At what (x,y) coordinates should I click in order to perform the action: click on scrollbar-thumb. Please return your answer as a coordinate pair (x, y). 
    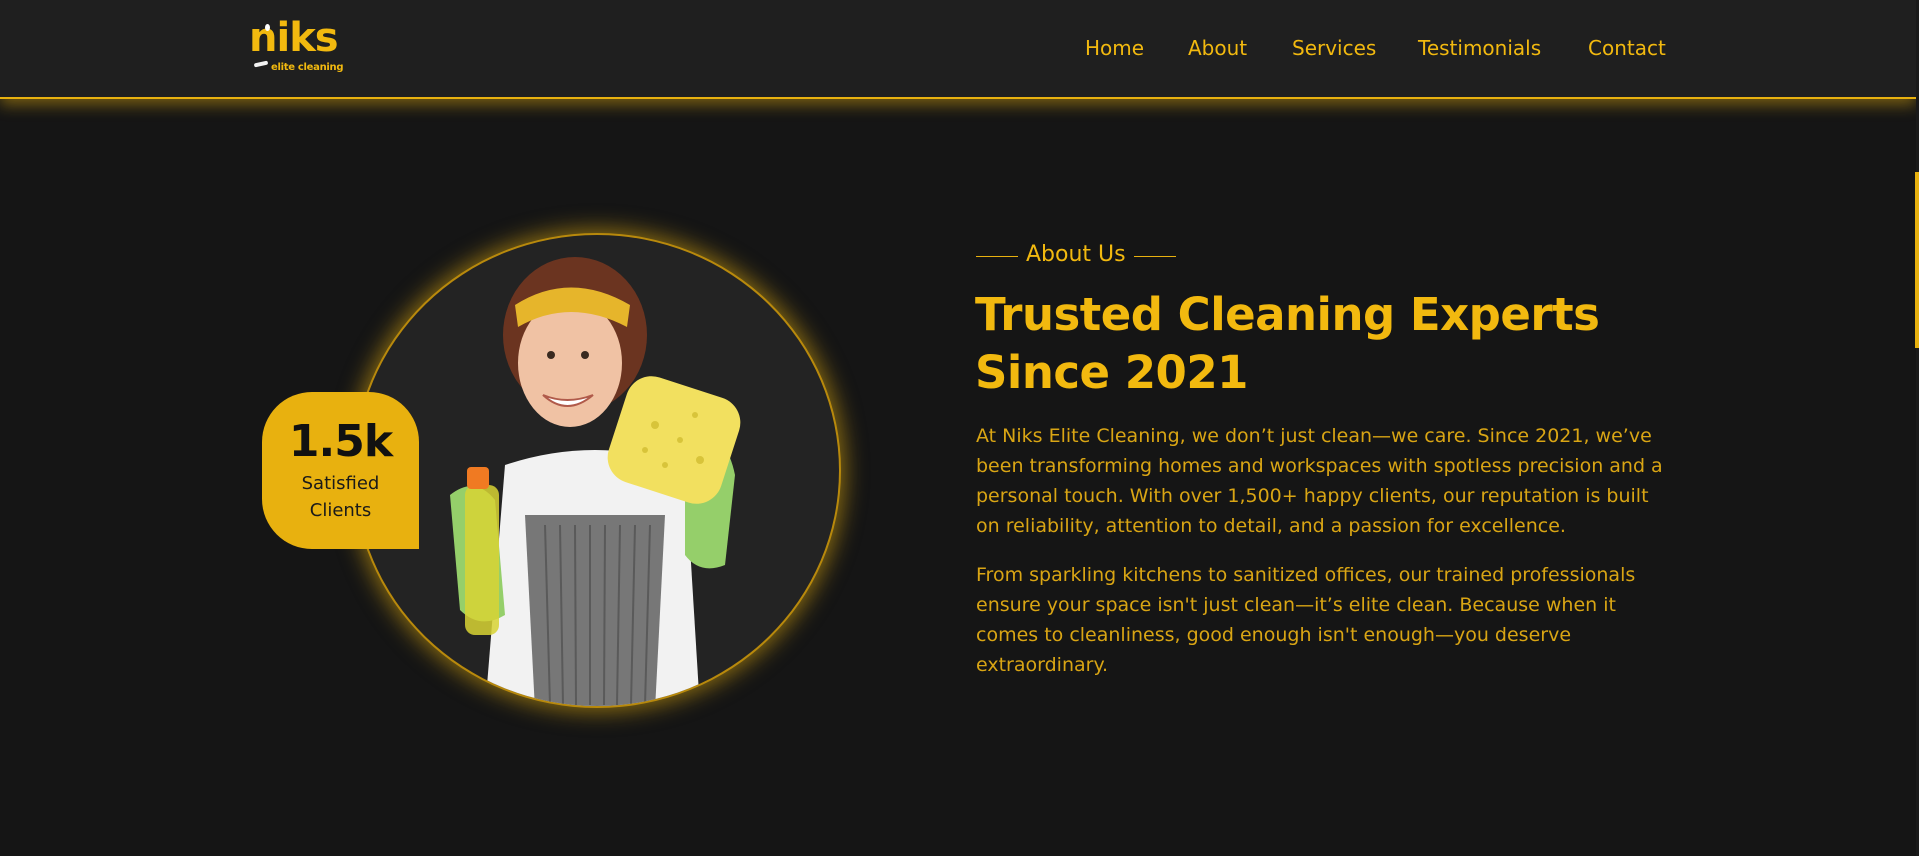
    Looking at the image, I should click on (1917, 260).